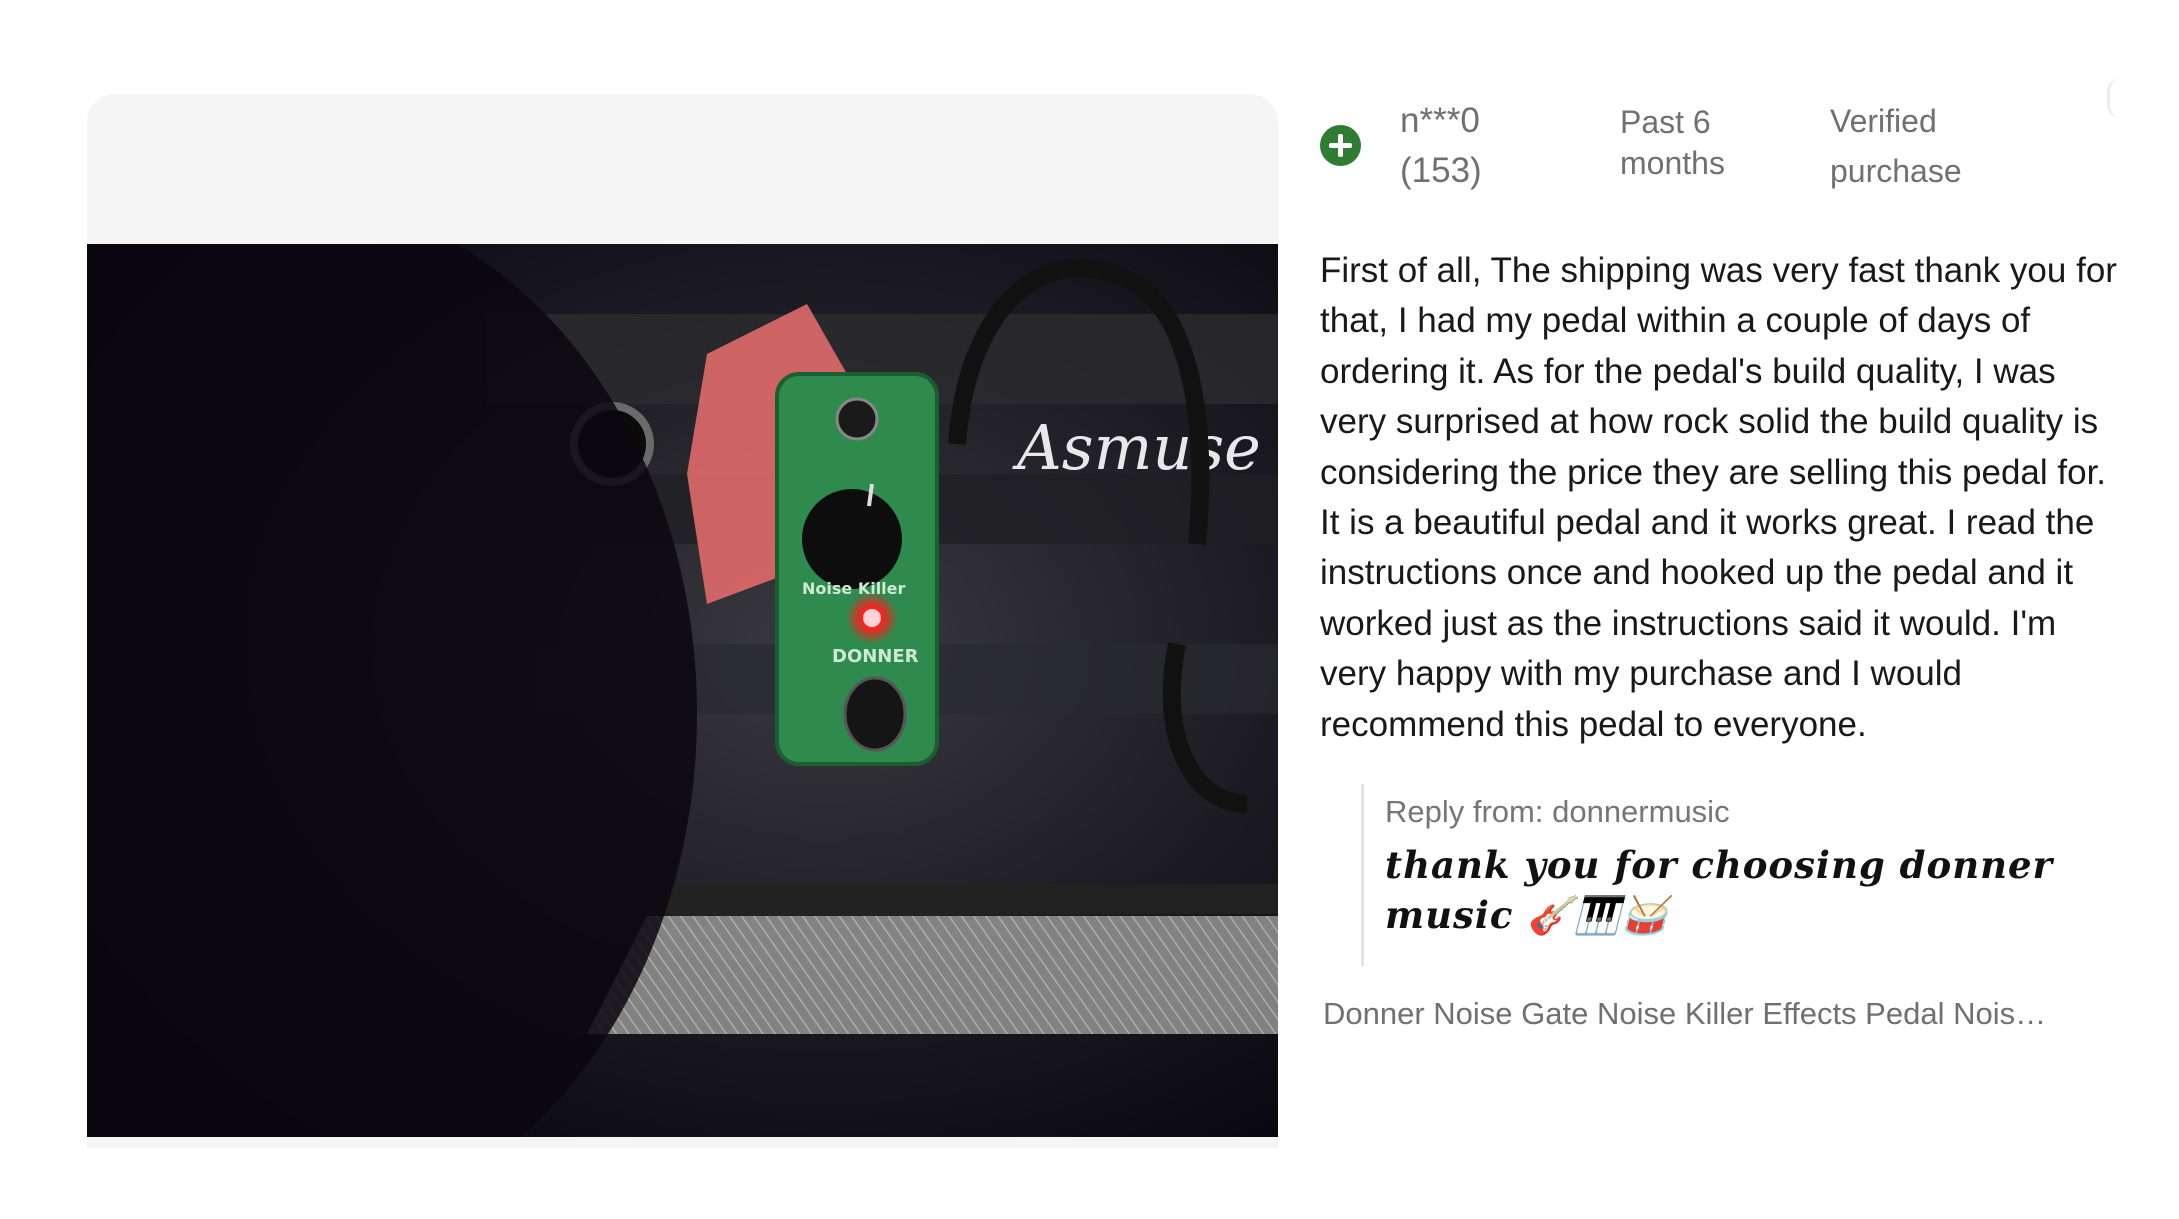 This screenshot has height=1219, width=2179. I want to click on amp-logo: Asmuse, so click(1136, 447).